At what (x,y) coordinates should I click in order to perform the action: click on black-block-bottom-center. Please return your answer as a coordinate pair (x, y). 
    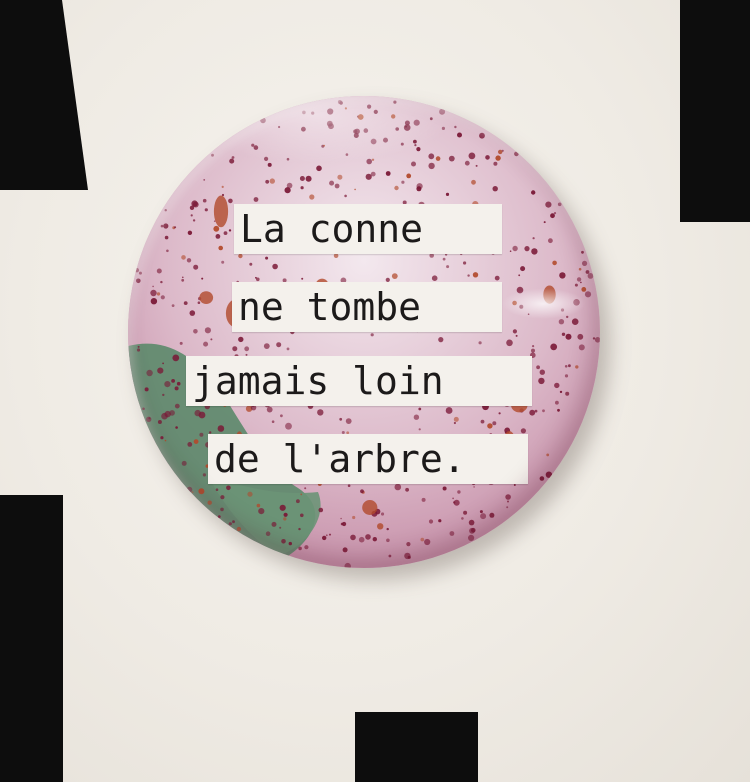
    Looking at the image, I should click on (416, 747).